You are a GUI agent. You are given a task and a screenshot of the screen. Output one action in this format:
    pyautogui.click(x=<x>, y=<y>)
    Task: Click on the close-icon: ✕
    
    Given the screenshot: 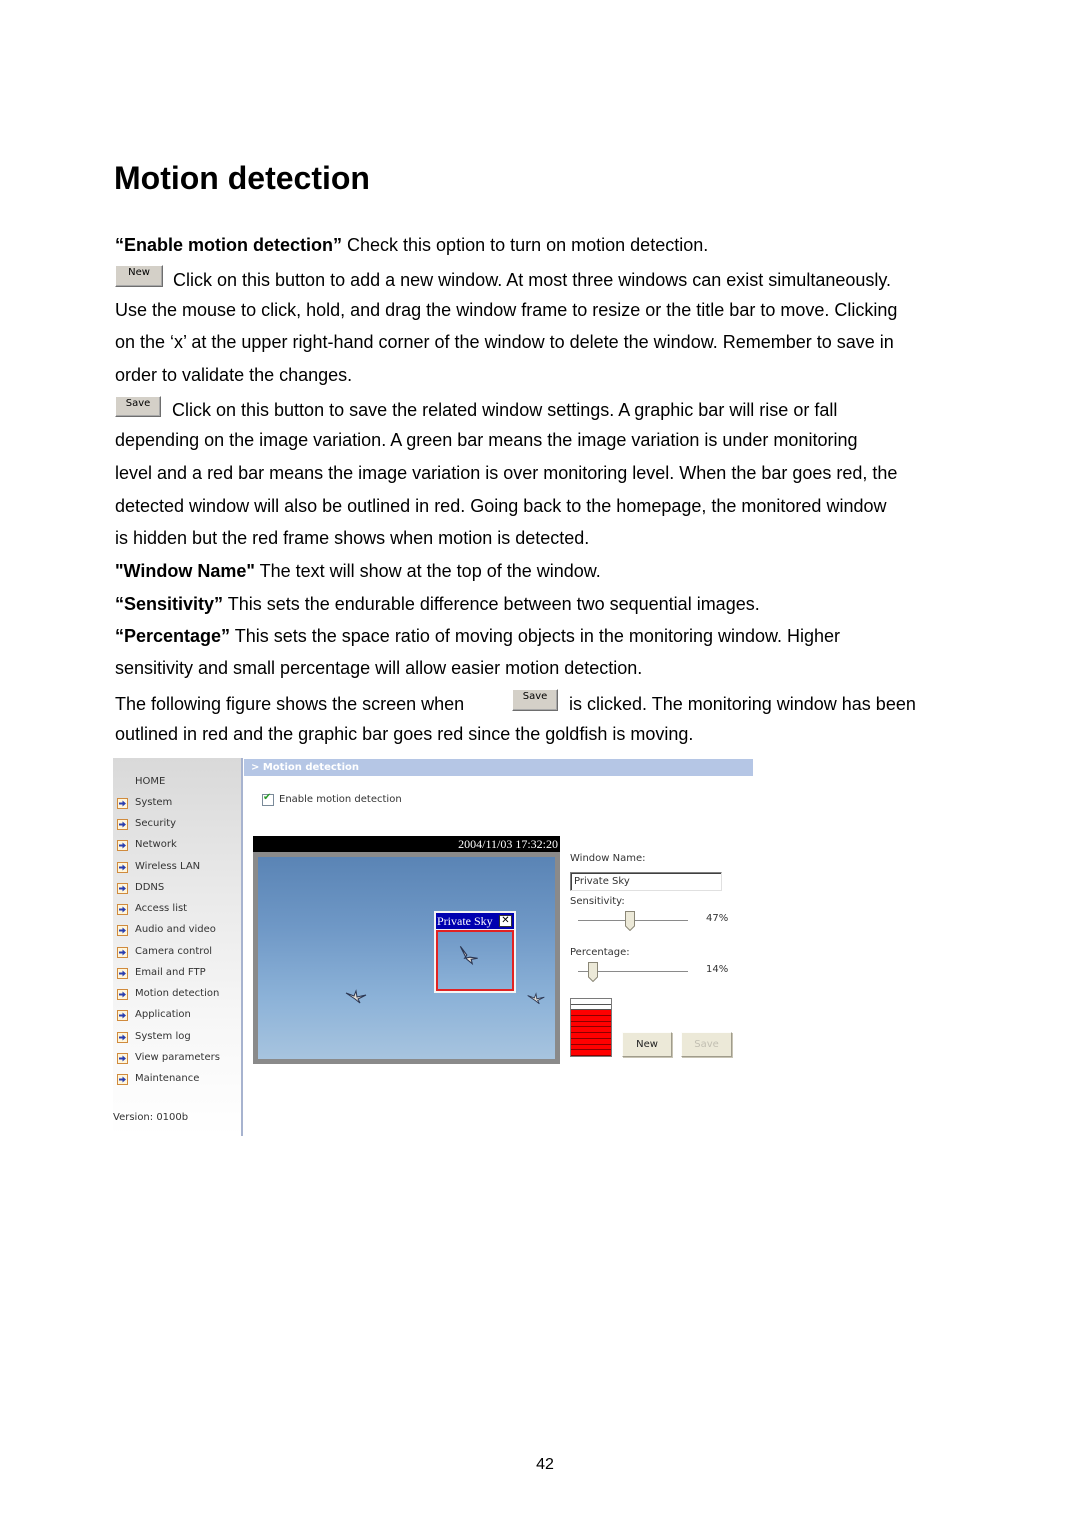 What is the action you would take?
    pyautogui.click(x=505, y=921)
    